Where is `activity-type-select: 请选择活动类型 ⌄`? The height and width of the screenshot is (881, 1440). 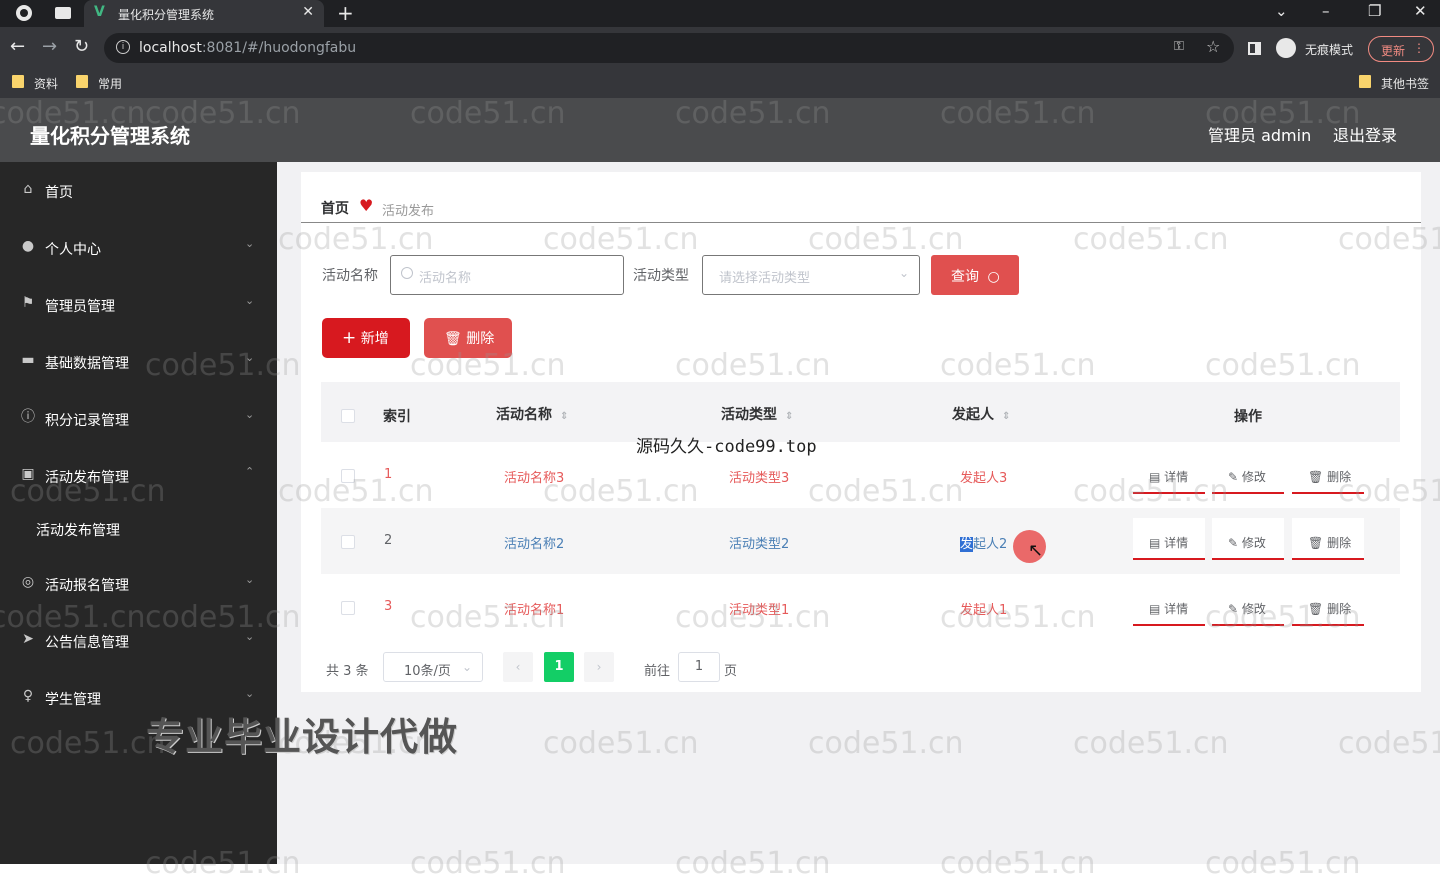 activity-type-select: 请选择活动类型 ⌄ is located at coordinates (811, 275).